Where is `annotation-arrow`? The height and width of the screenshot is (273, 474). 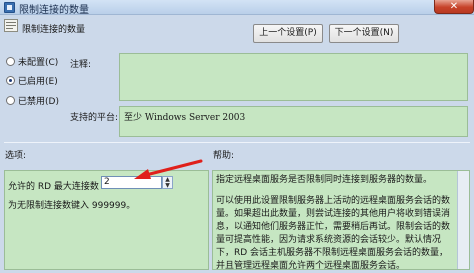 annotation-arrow is located at coordinates (168, 169).